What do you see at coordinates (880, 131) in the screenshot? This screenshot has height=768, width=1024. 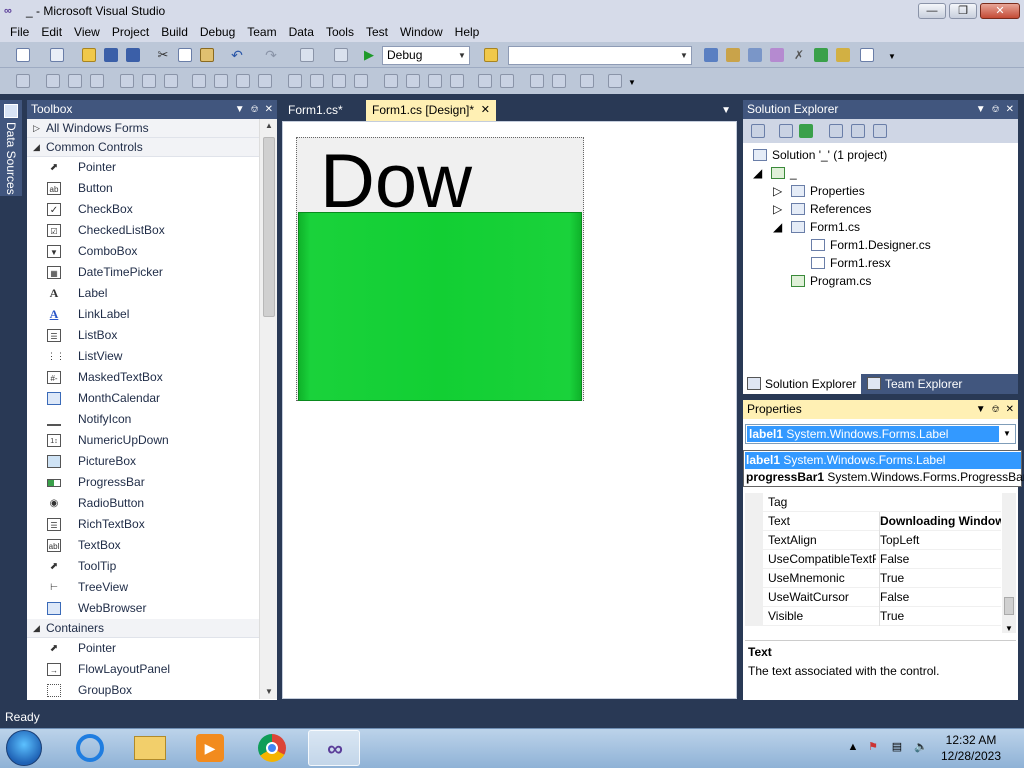 I see `class-diagram-icon` at bounding box center [880, 131].